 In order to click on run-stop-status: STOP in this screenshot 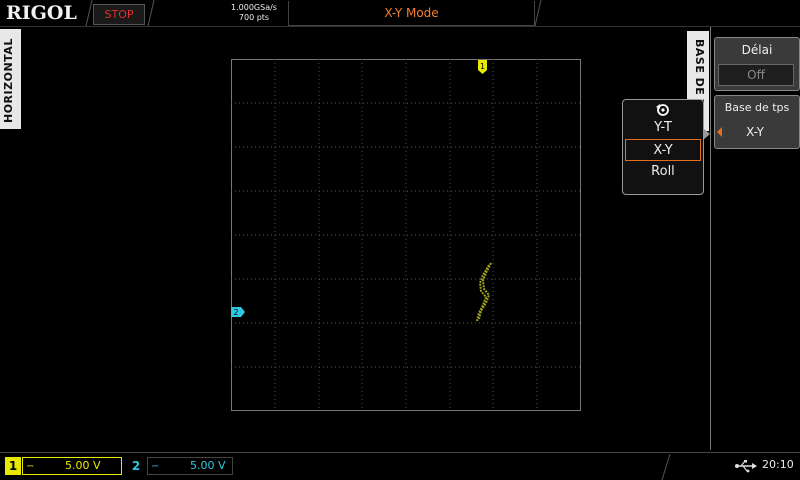, I will do `click(119, 14)`.